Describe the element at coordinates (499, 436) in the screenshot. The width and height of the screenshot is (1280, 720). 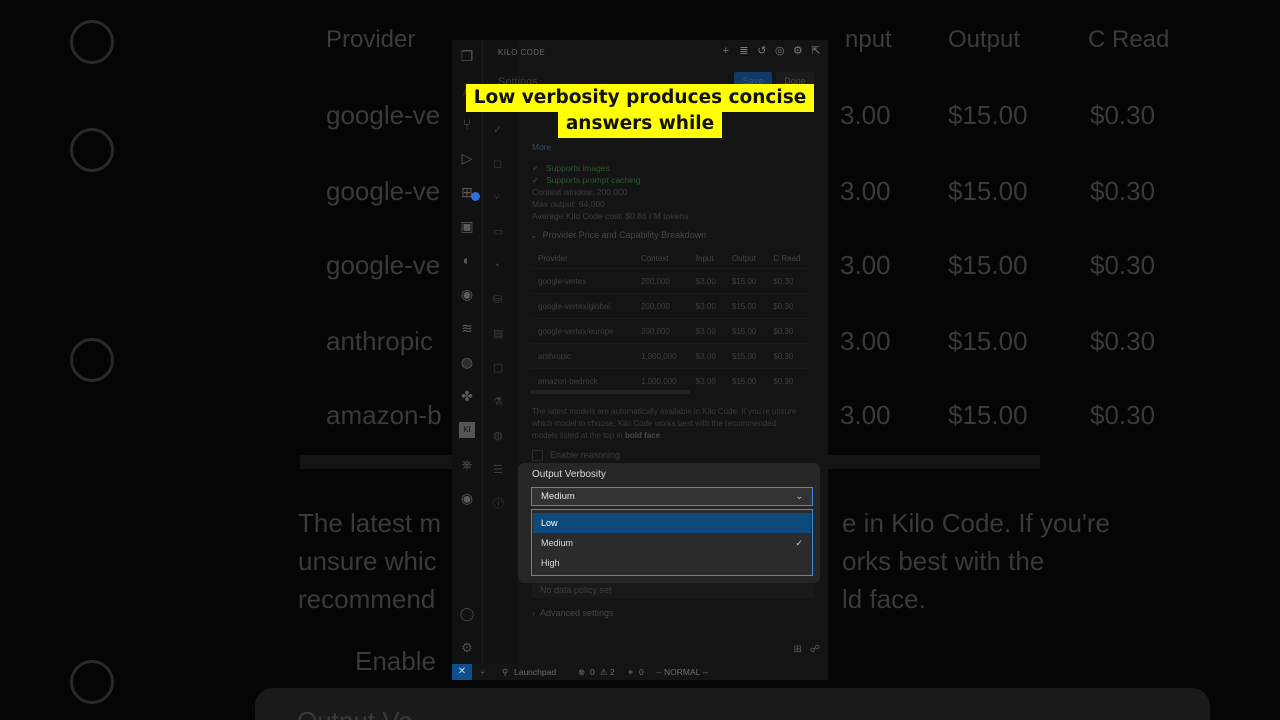
I see `language-icon: ◍` at that location.